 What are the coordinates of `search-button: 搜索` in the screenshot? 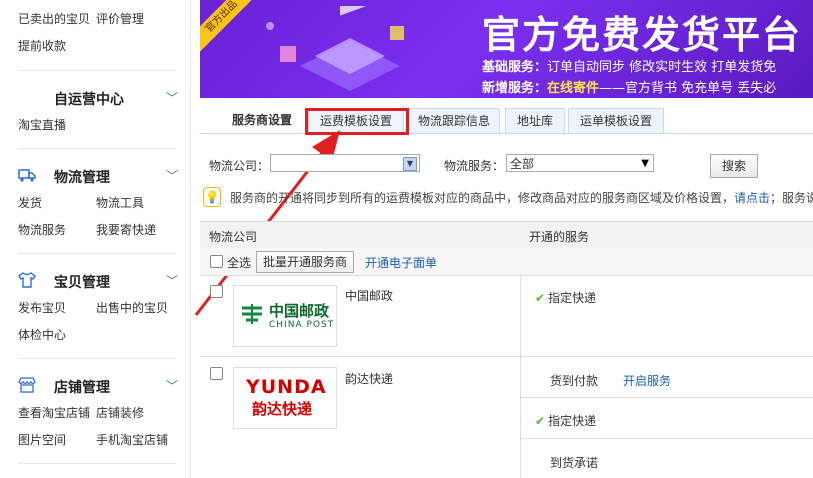 It's located at (734, 166).